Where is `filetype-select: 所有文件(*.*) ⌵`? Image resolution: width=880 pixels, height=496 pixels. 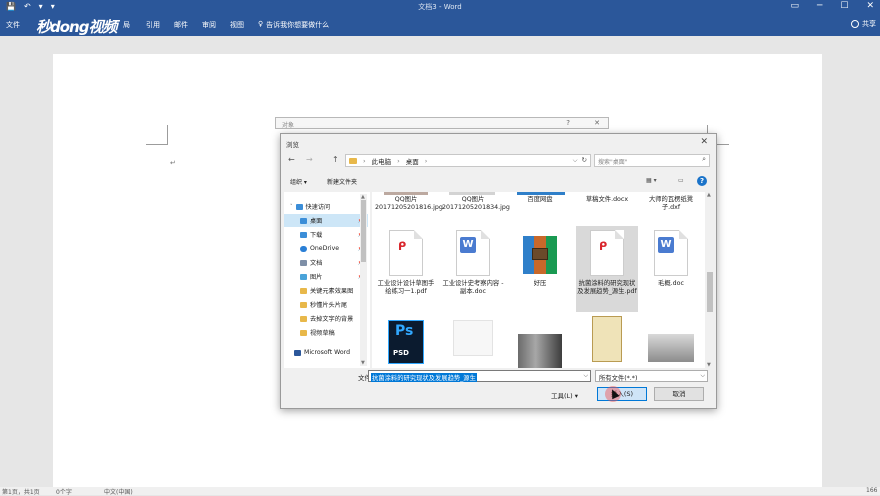 filetype-select: 所有文件(*.*) ⌵ is located at coordinates (651, 376).